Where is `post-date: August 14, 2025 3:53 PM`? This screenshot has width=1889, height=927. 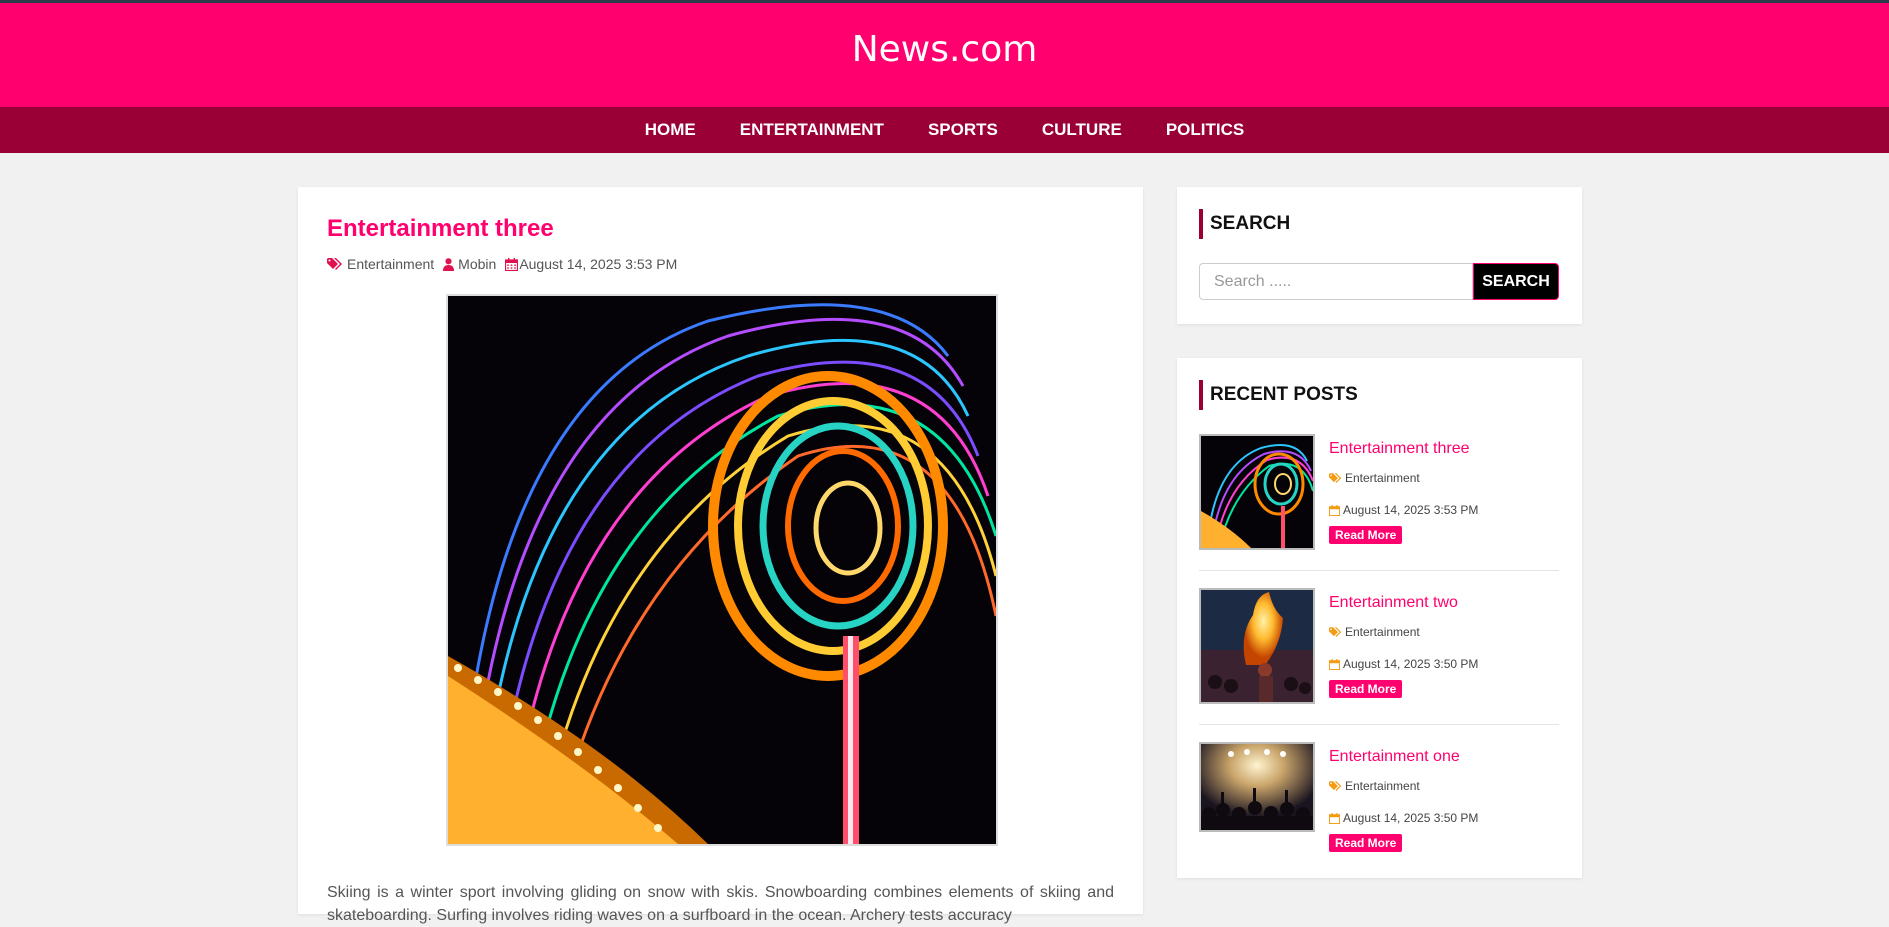 post-date: August 14, 2025 3:53 PM is located at coordinates (591, 264).